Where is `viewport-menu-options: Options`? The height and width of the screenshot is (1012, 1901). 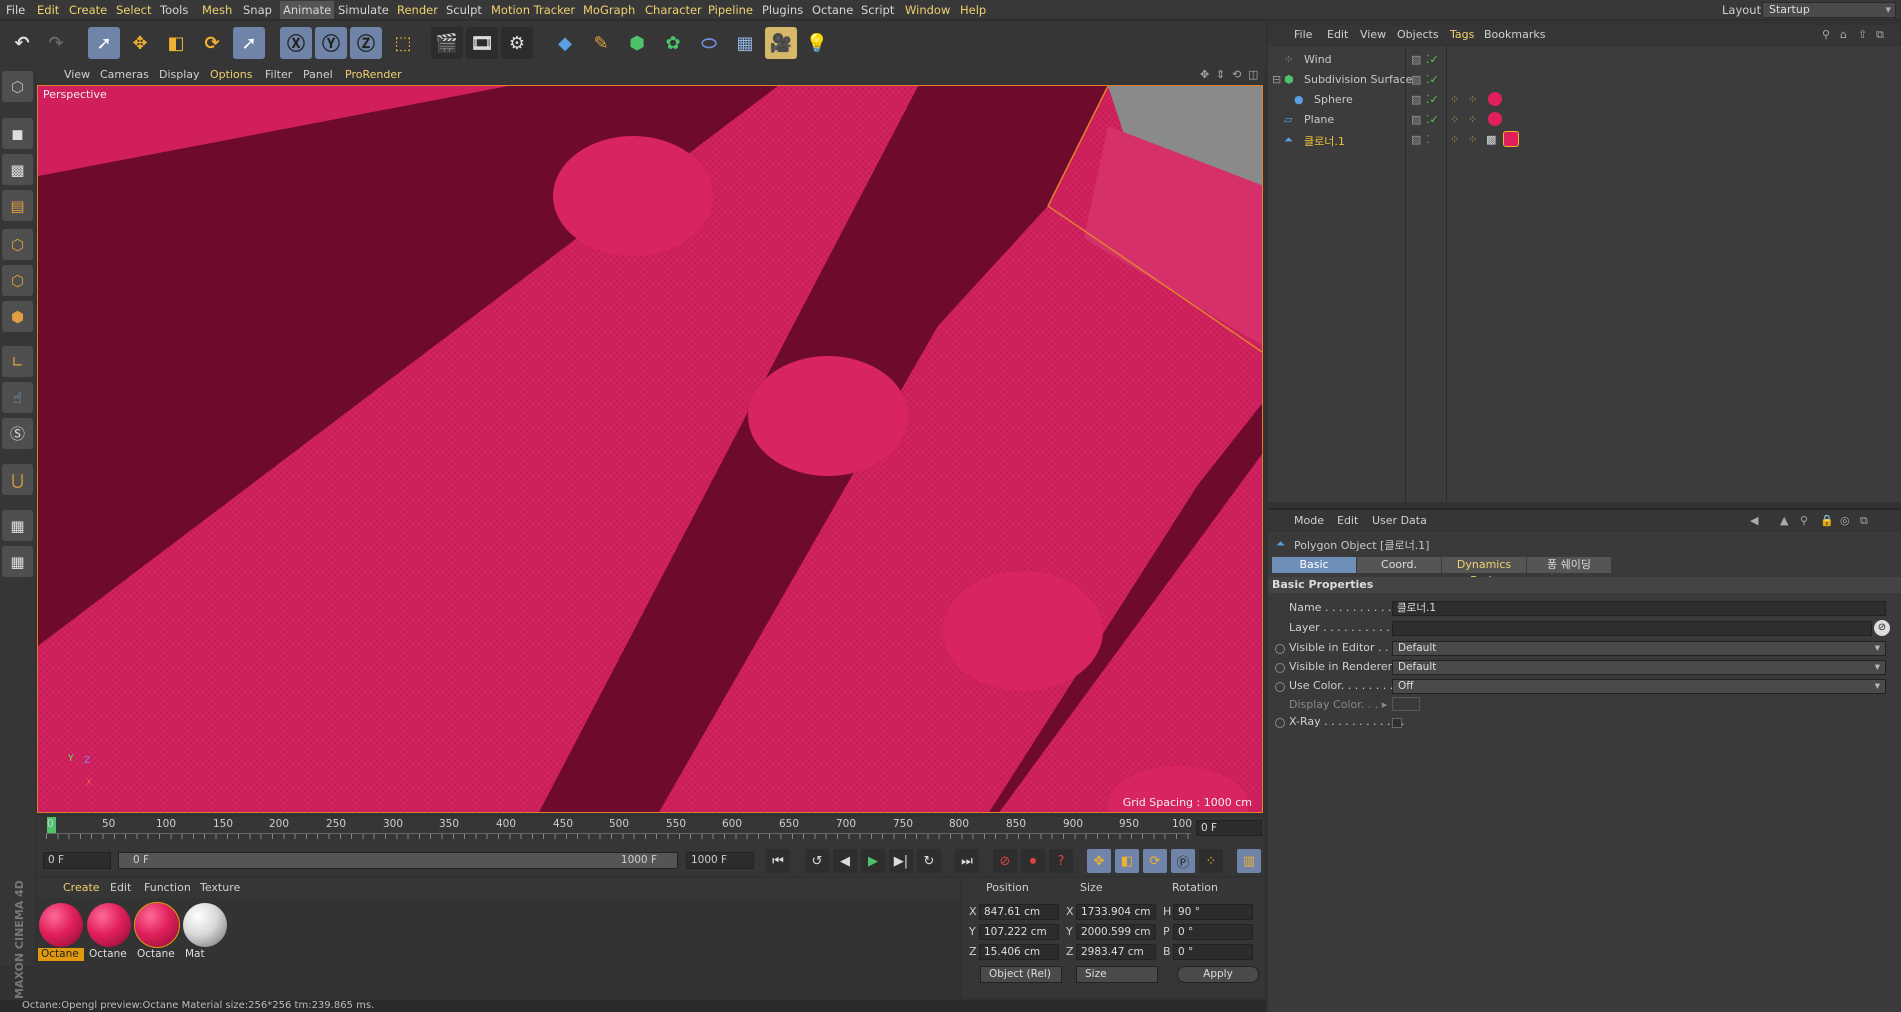 viewport-menu-options: Options is located at coordinates (231, 74).